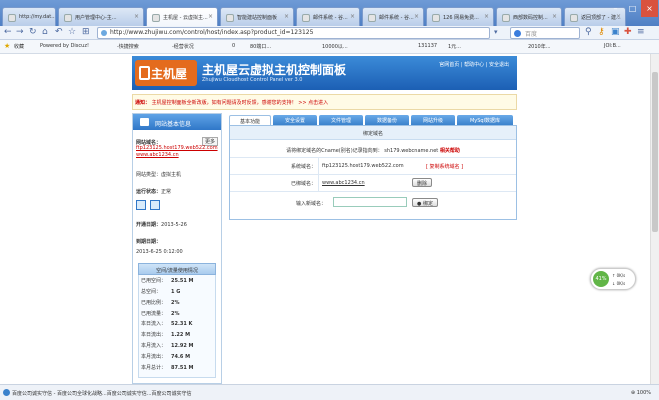 The image size is (659, 400). What do you see at coordinates (177, 358) in the screenshot?
I see `stat-row: 本月流出： 74.6 M` at bounding box center [177, 358].